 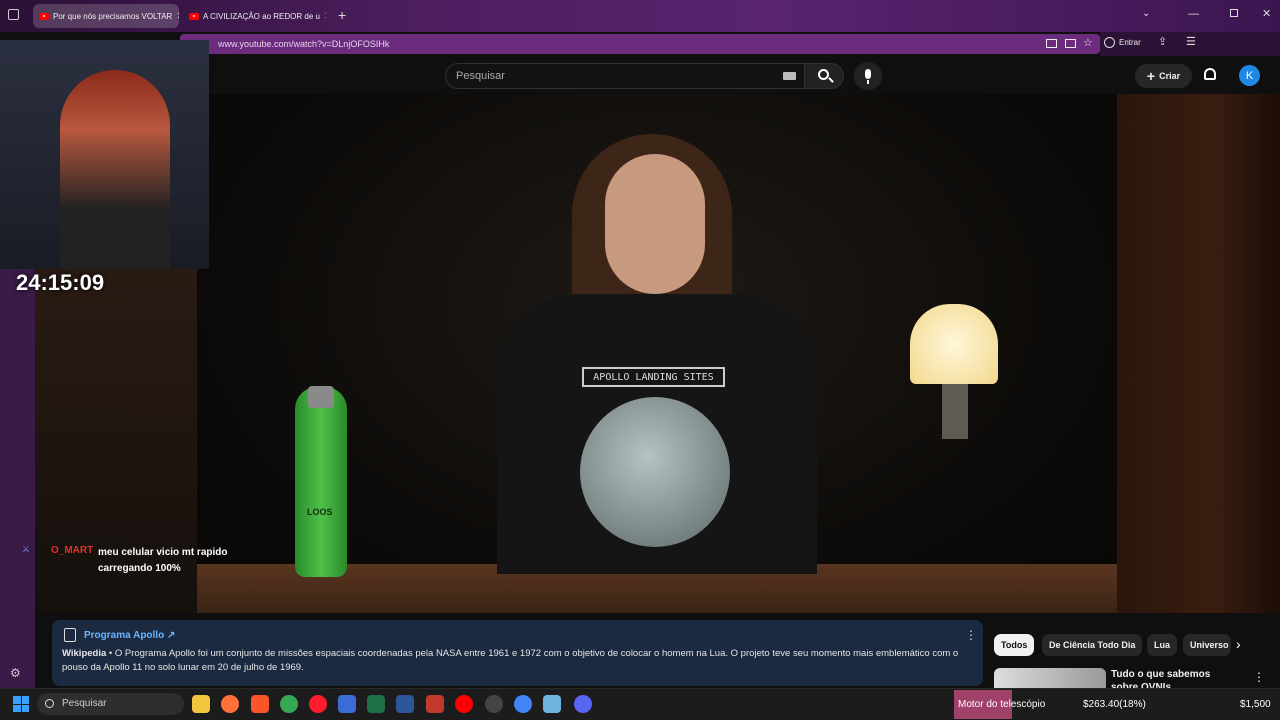 I want to click on stream-timer: 24:15:09, so click(x=60, y=282).